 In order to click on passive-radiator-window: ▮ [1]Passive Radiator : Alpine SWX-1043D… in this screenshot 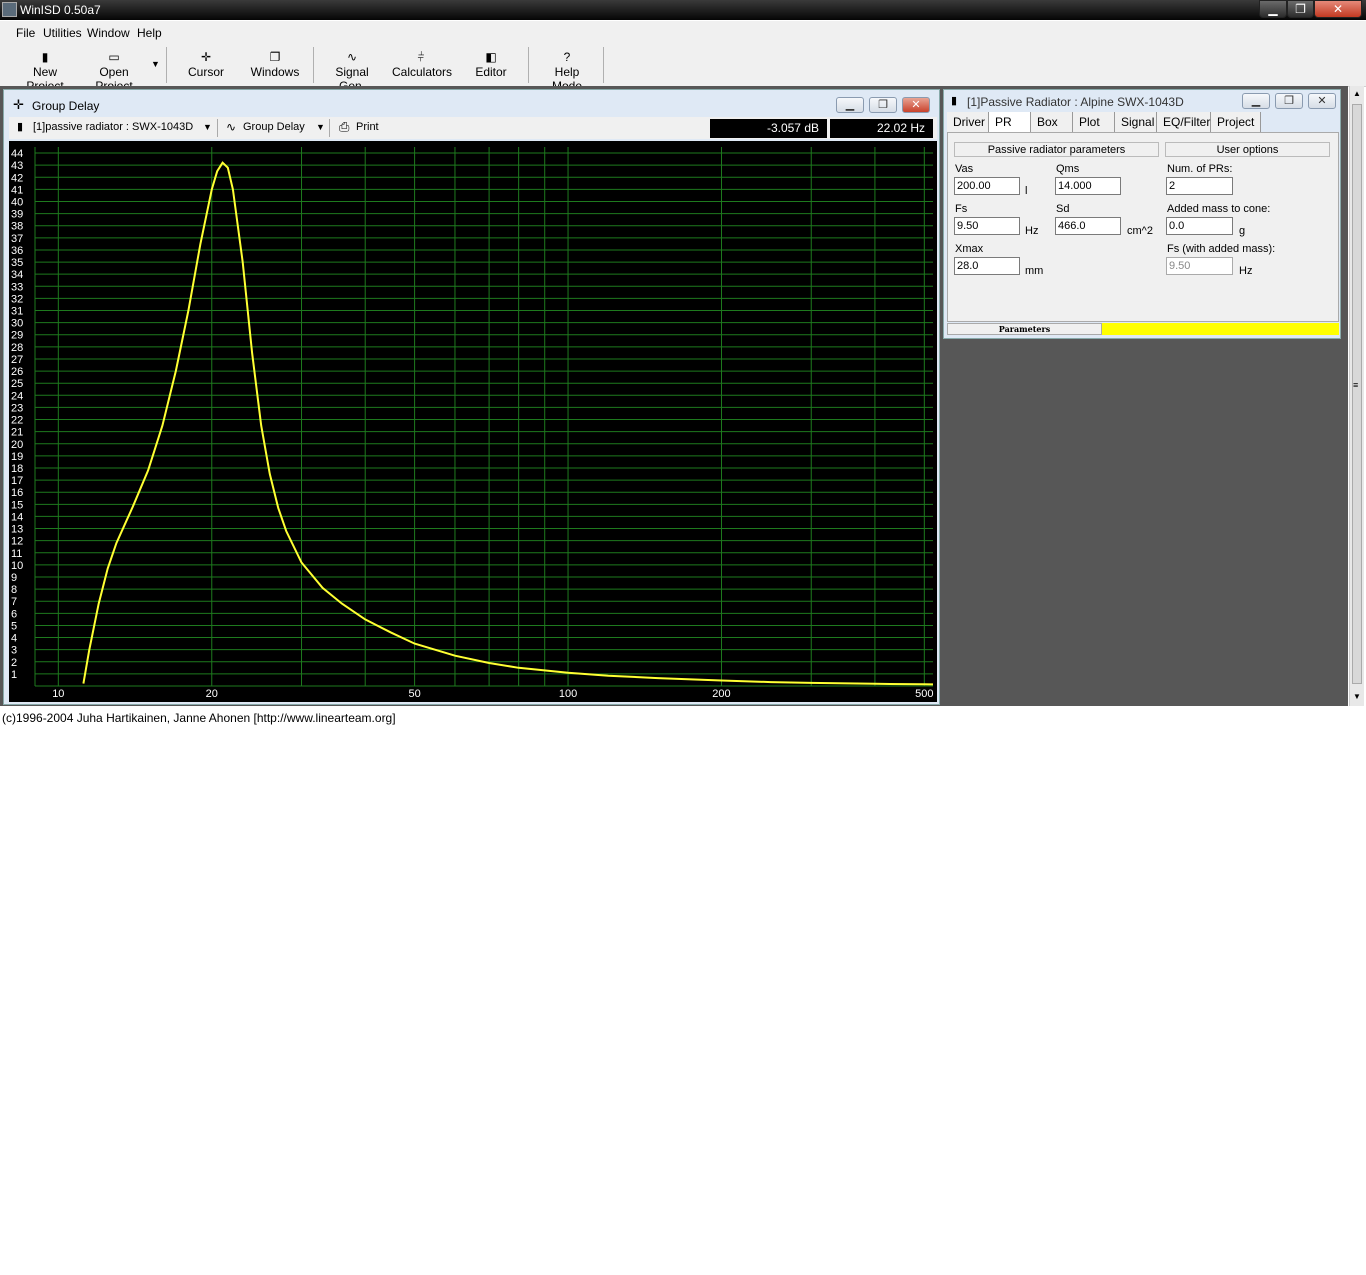, I will do `click(1142, 214)`.